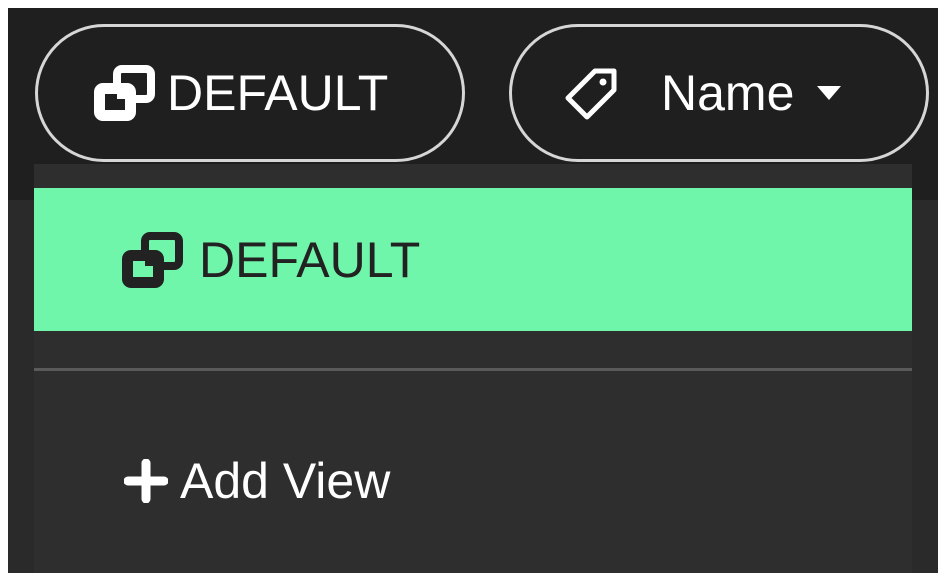 The image size is (938, 573). Describe the element at coordinates (310, 259) in the screenshot. I see `view-option-label: DEFAULT` at that location.